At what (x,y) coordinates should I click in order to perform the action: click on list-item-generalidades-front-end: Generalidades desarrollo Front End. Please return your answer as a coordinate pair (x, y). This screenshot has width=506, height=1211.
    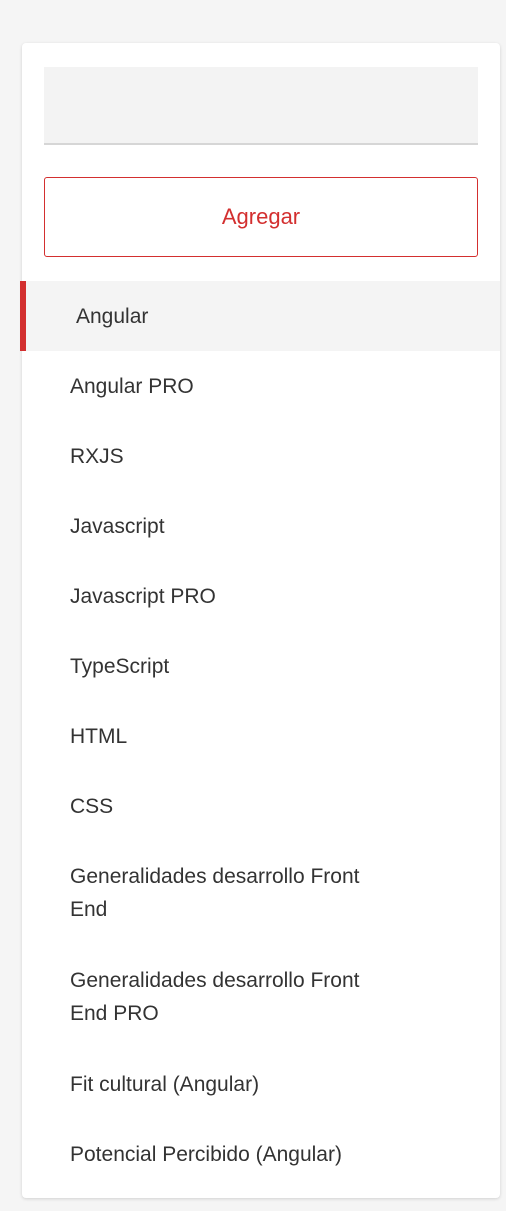
    Looking at the image, I should click on (261, 893).